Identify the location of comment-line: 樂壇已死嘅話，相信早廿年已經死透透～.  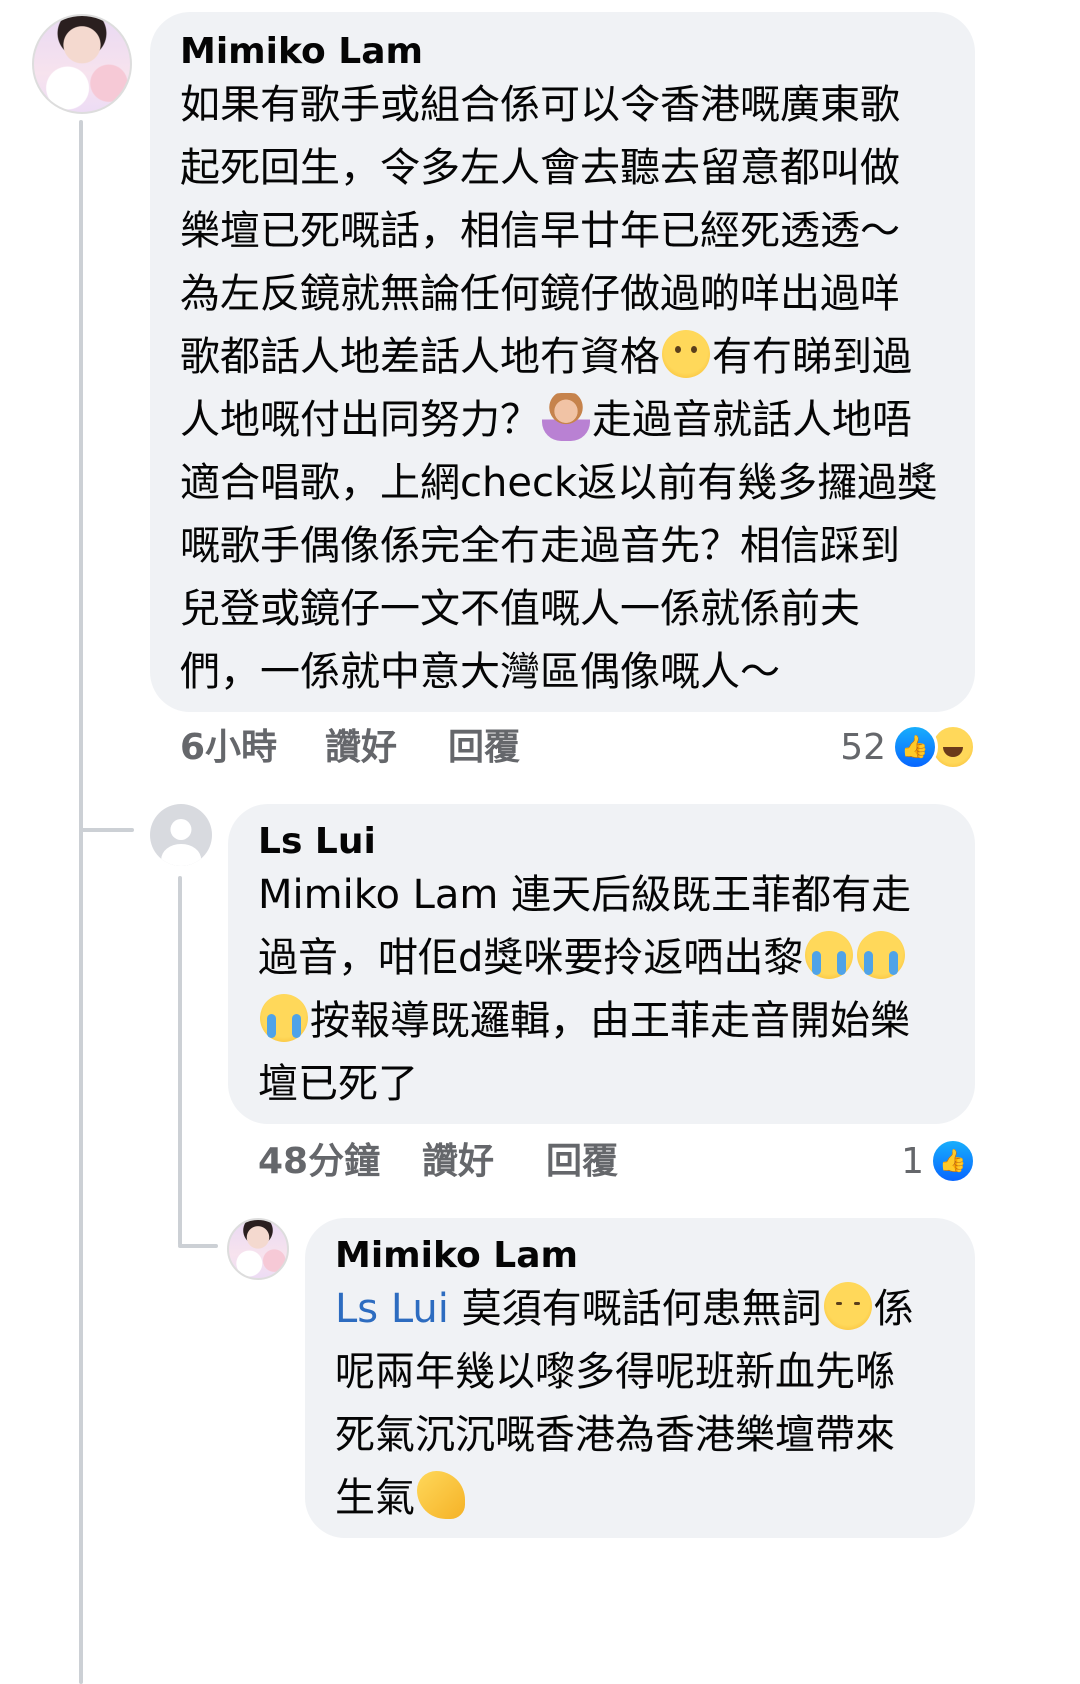
(540, 231).